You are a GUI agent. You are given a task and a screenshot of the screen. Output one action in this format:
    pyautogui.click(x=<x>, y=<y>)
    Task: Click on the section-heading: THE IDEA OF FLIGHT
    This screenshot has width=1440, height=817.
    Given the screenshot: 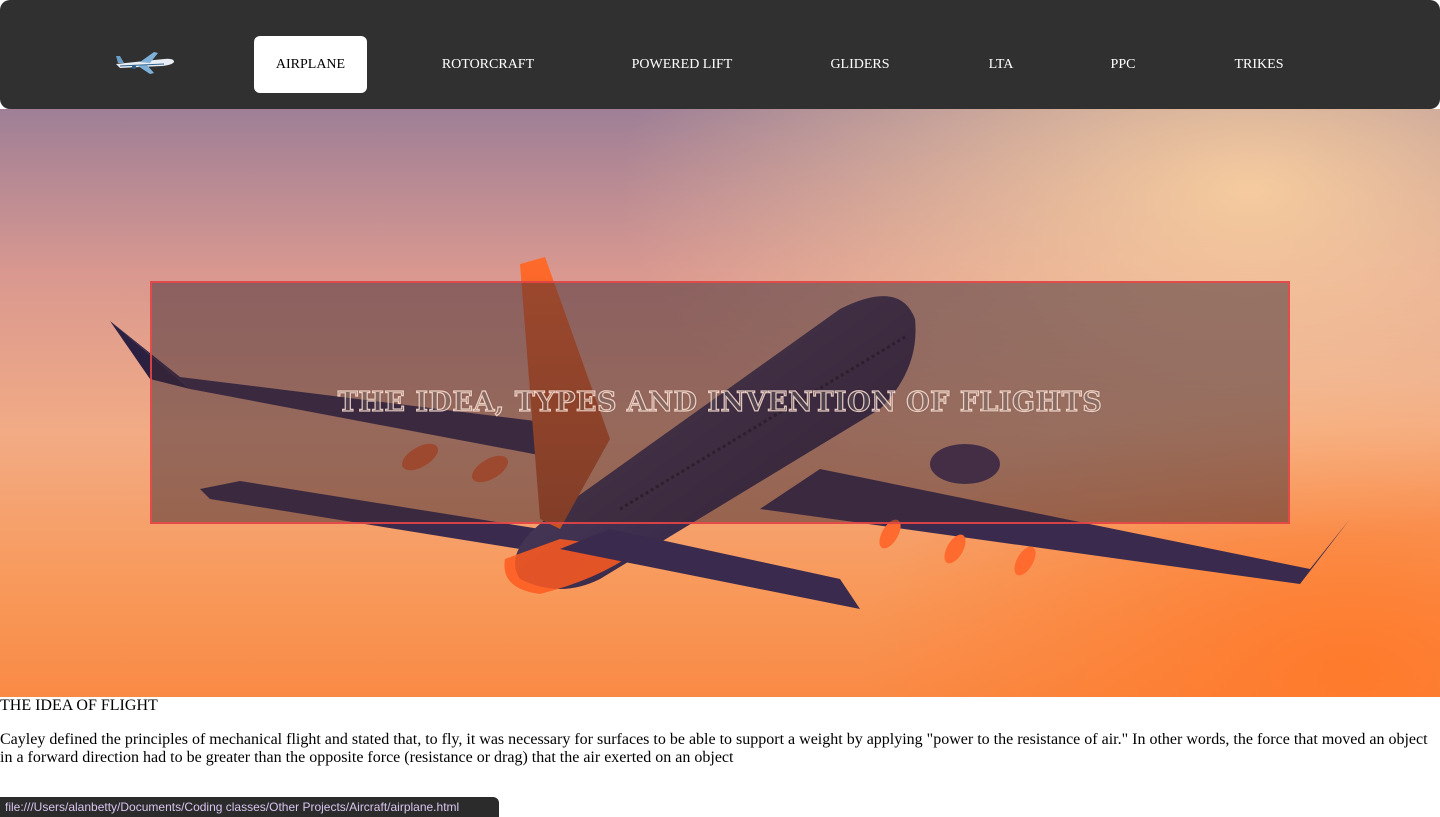 What is the action you would take?
    pyautogui.click(x=79, y=705)
    